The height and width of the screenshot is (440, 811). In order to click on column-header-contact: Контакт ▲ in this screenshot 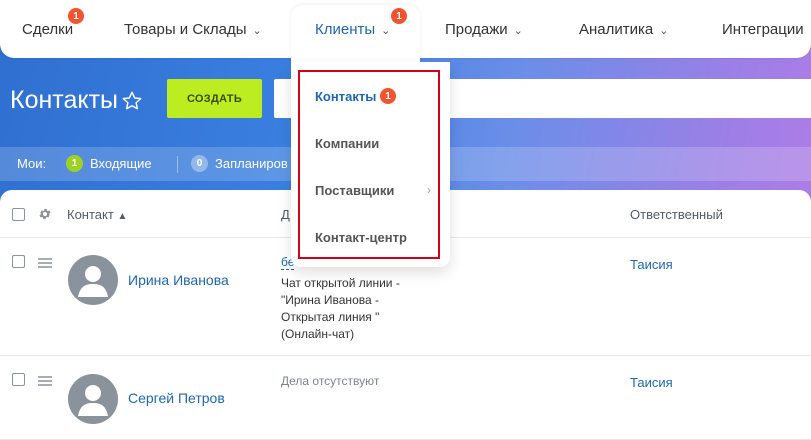, I will do `click(97, 214)`.